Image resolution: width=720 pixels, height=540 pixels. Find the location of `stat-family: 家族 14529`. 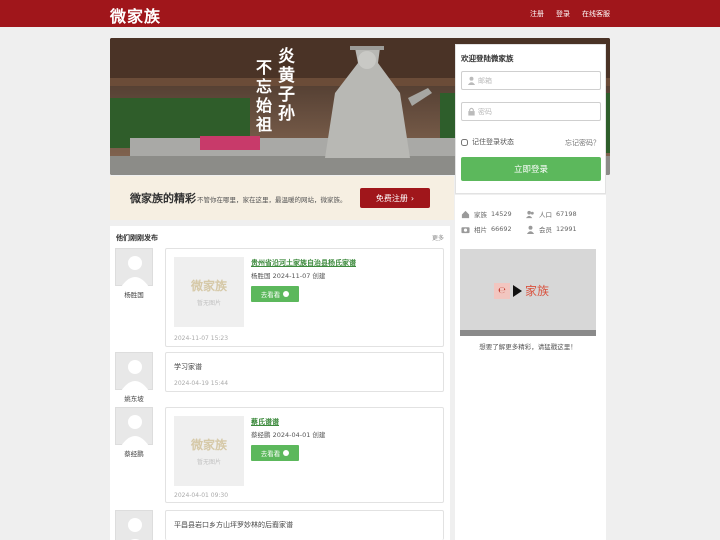

stat-family: 家族 14529 is located at coordinates (486, 214).